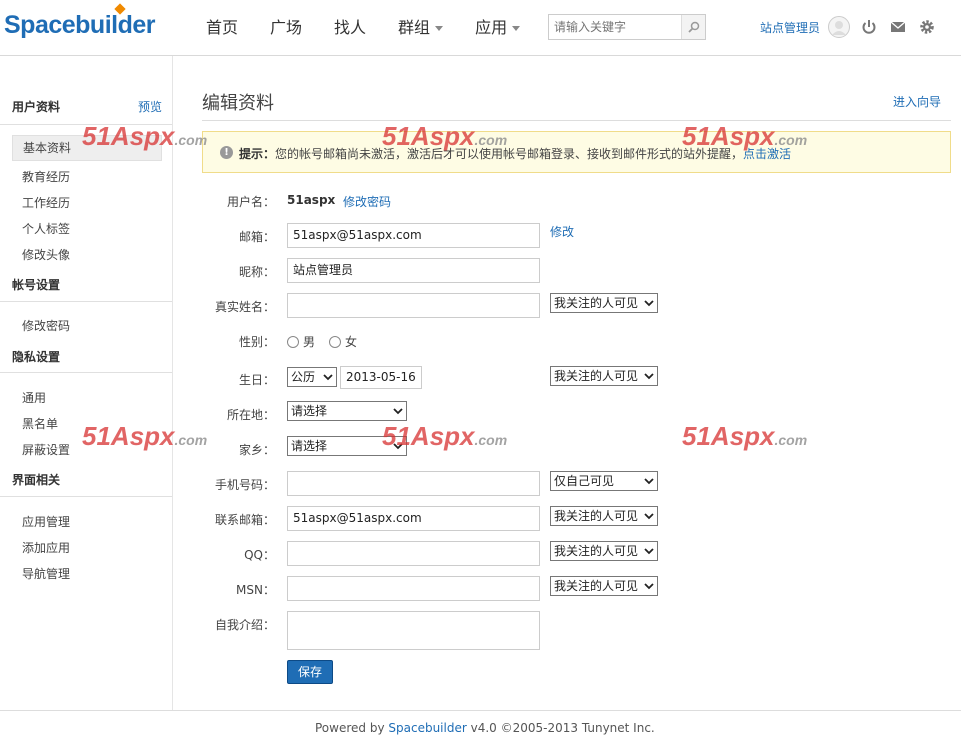 This screenshot has width=961, height=752. Describe the element at coordinates (413, 588) in the screenshot. I see `msn-field` at that location.